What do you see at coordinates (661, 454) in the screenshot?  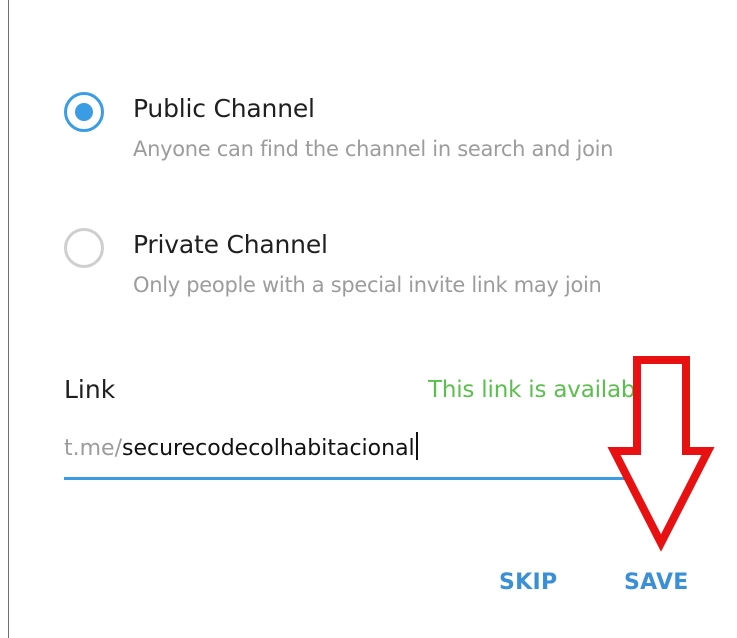 I see `down-arrow-annotation` at bounding box center [661, 454].